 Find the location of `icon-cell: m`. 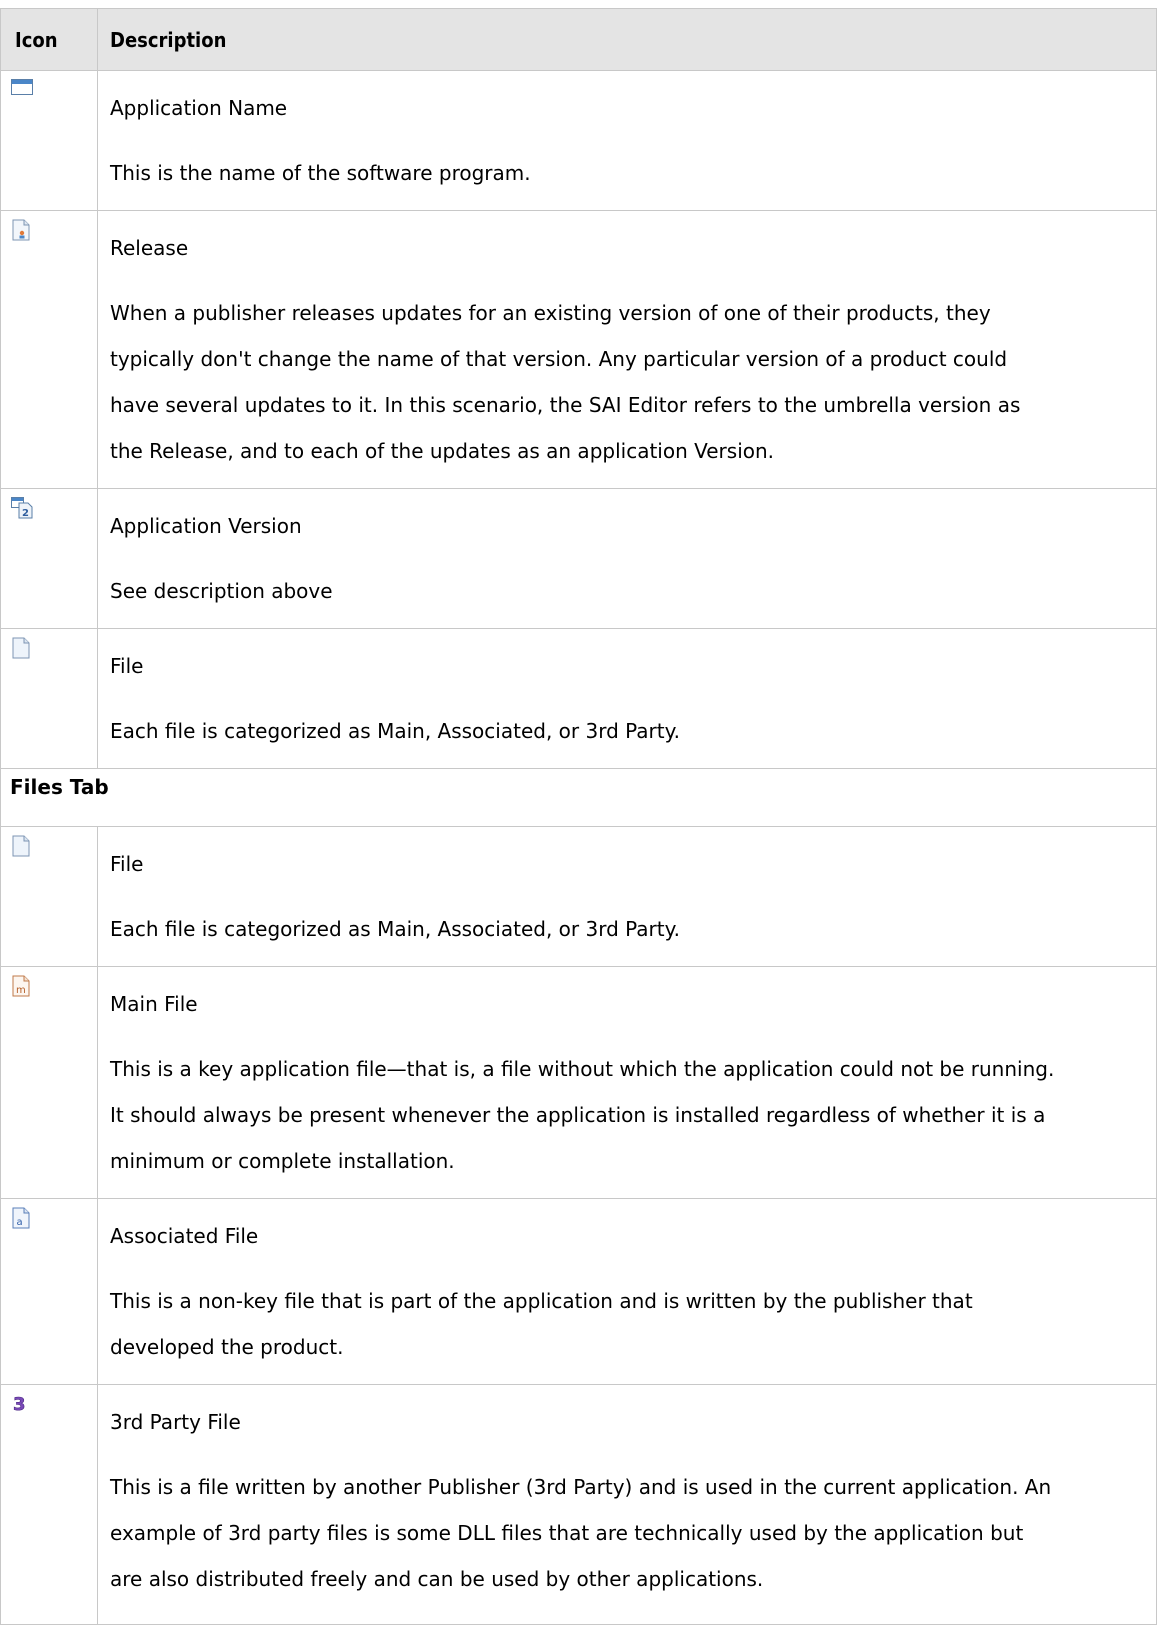

icon-cell: m is located at coordinates (49, 1082).